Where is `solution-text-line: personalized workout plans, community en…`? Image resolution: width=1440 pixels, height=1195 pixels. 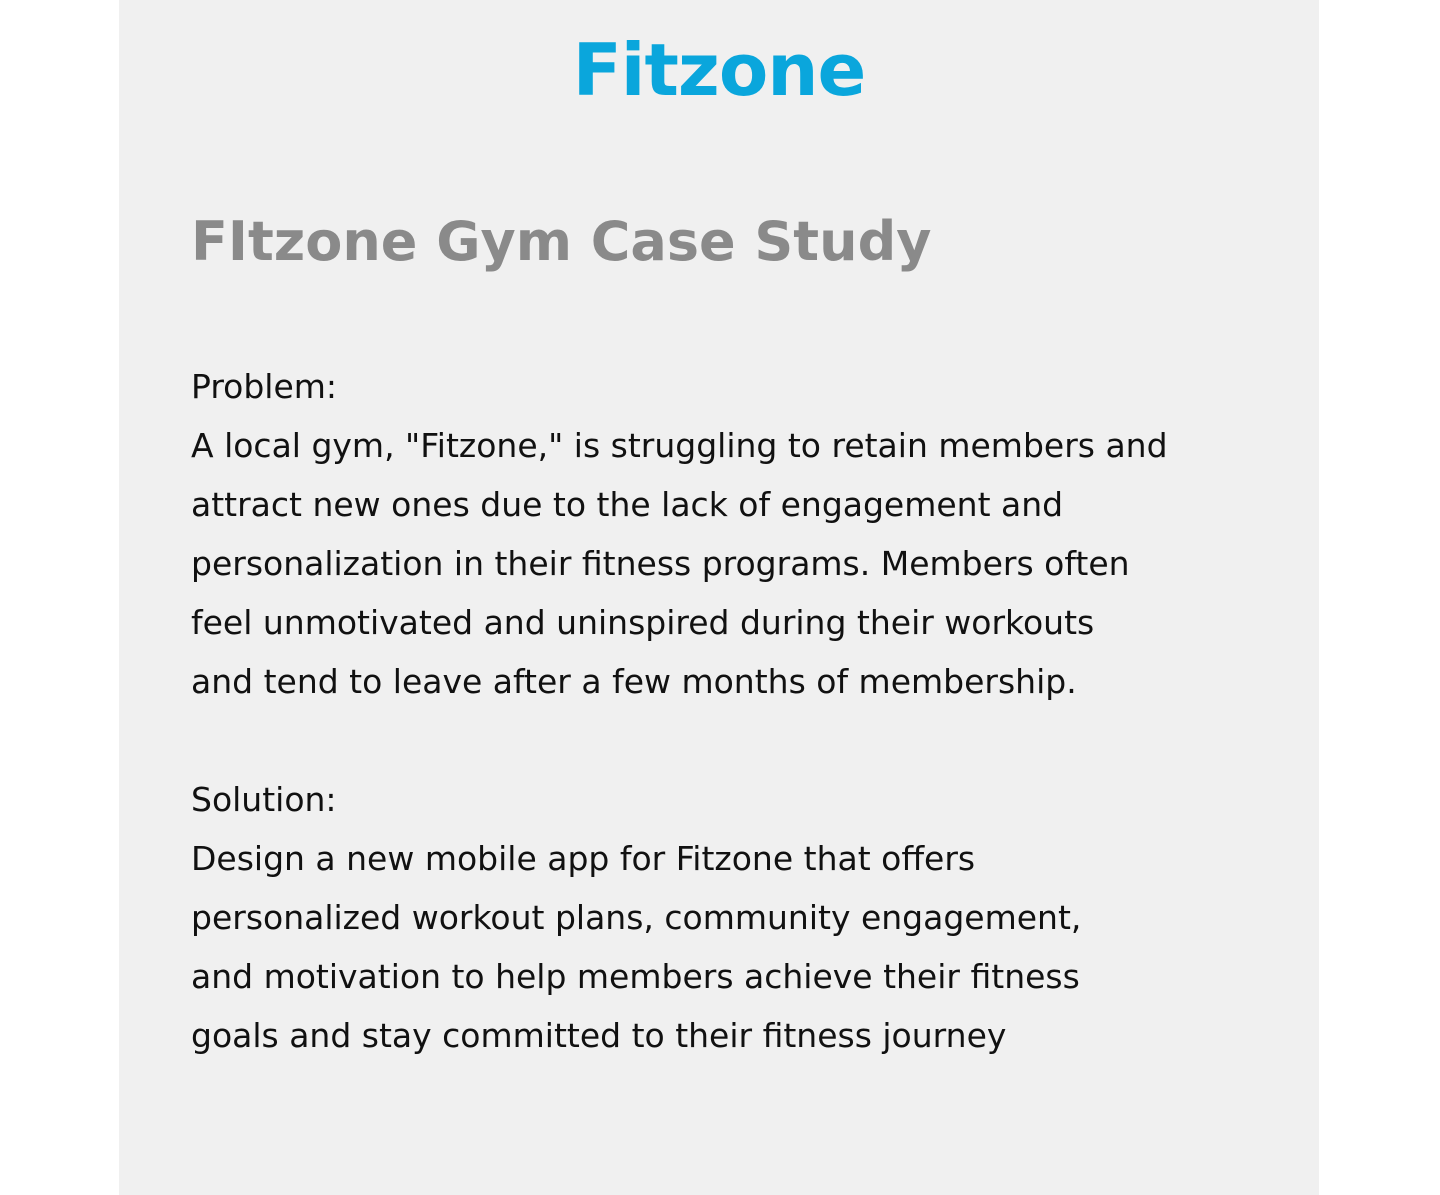 solution-text-line: personalized workout plans, community en… is located at coordinates (636, 917).